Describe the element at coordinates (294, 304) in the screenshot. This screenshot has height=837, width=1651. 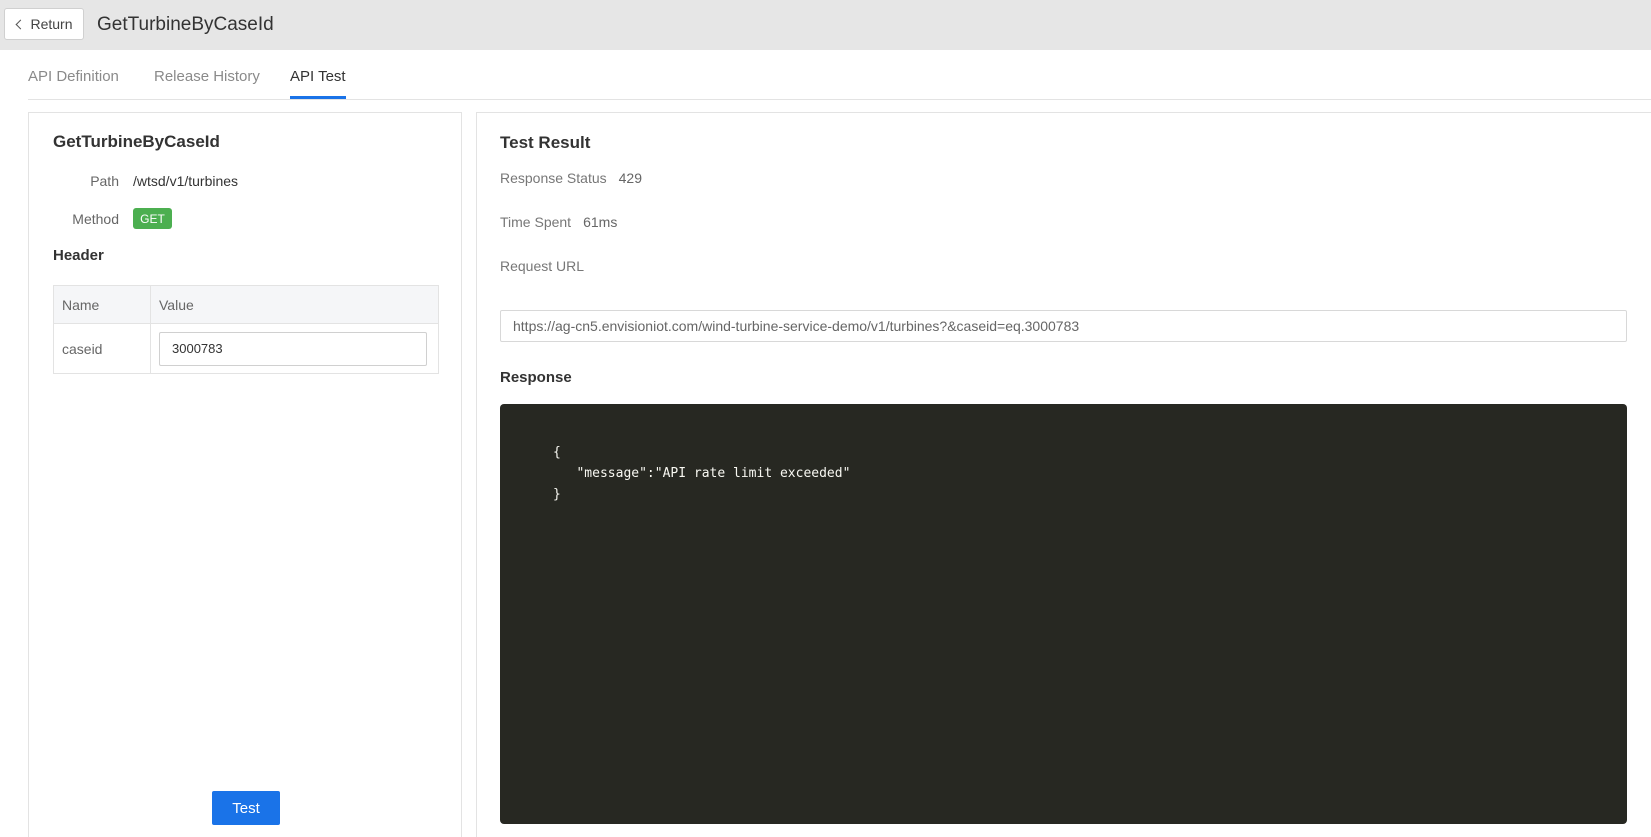
I see `column-header-value: Value` at that location.